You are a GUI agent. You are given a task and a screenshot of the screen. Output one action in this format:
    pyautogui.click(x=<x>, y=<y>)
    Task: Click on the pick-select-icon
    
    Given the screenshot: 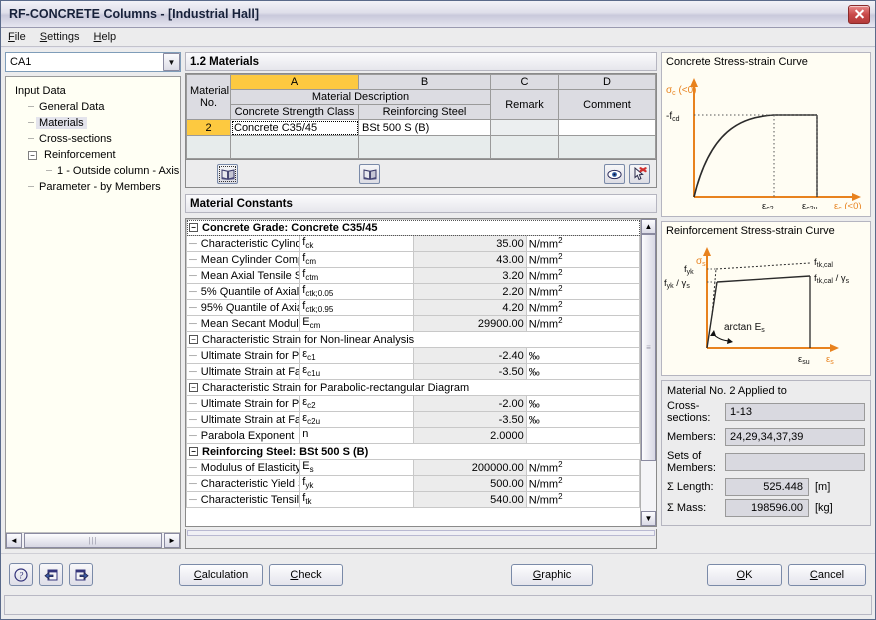 What is the action you would take?
    pyautogui.click(x=640, y=174)
    